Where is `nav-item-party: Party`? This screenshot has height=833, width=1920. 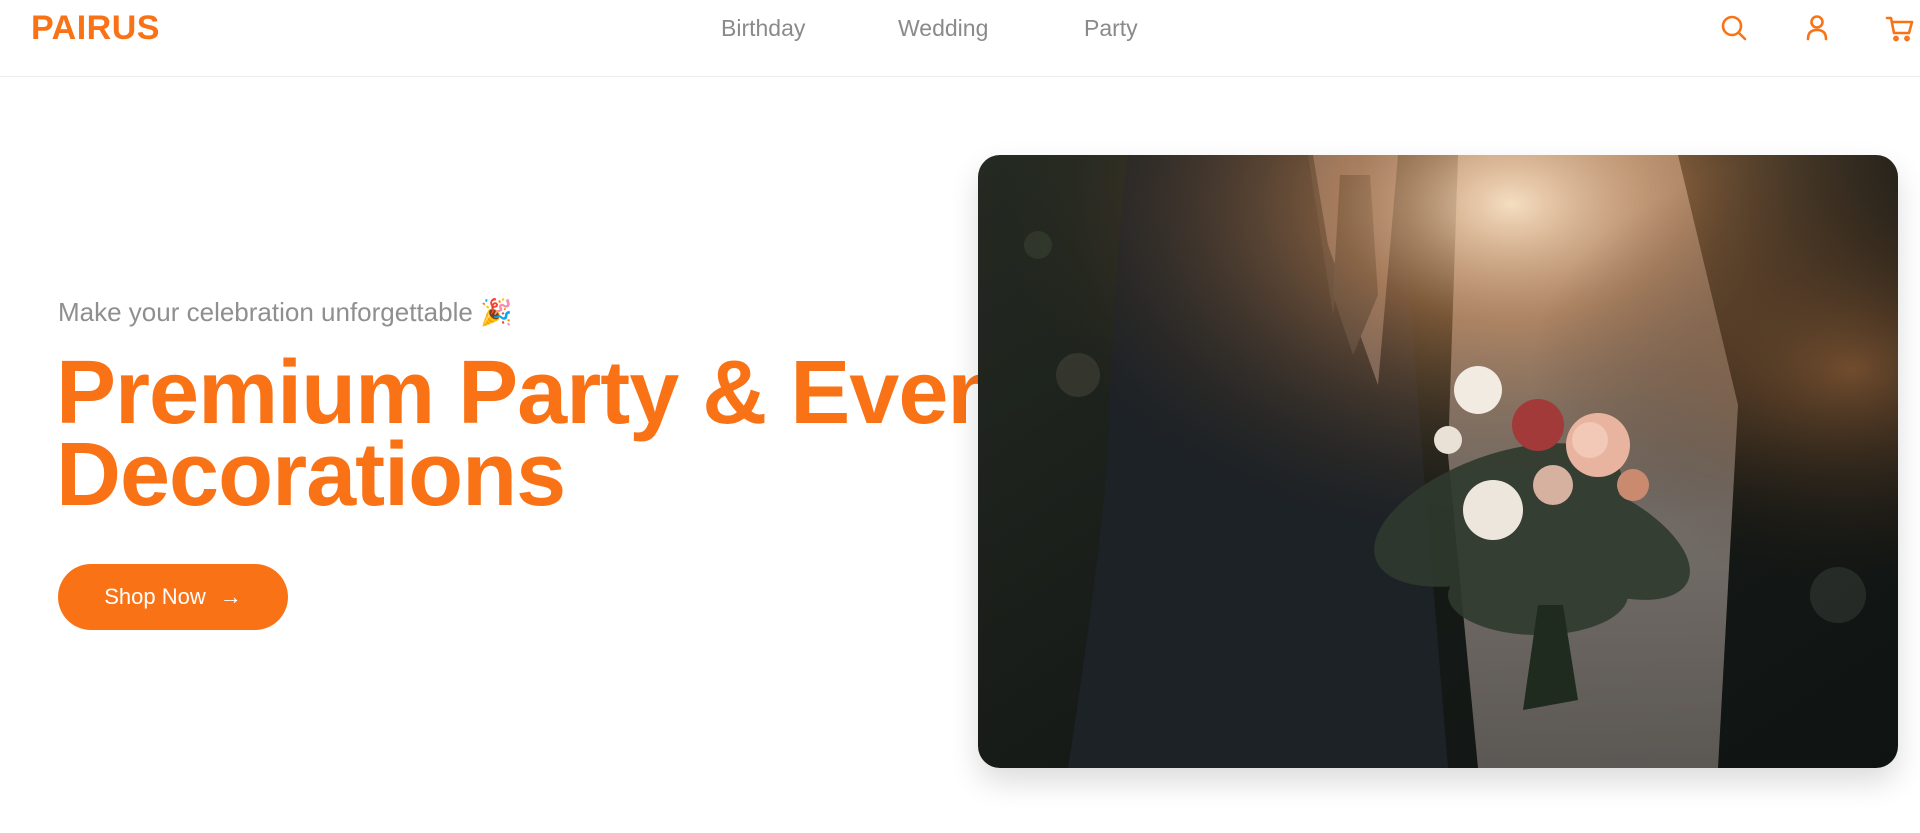
nav-item-party: Party is located at coordinates (1111, 28).